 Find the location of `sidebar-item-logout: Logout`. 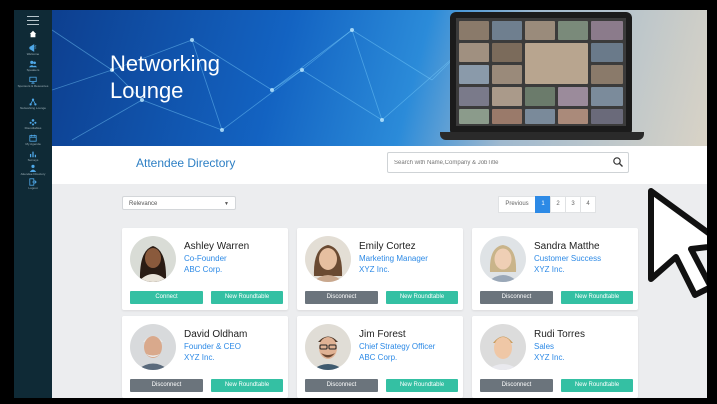

sidebar-item-logout: Logout is located at coordinates (33, 184).